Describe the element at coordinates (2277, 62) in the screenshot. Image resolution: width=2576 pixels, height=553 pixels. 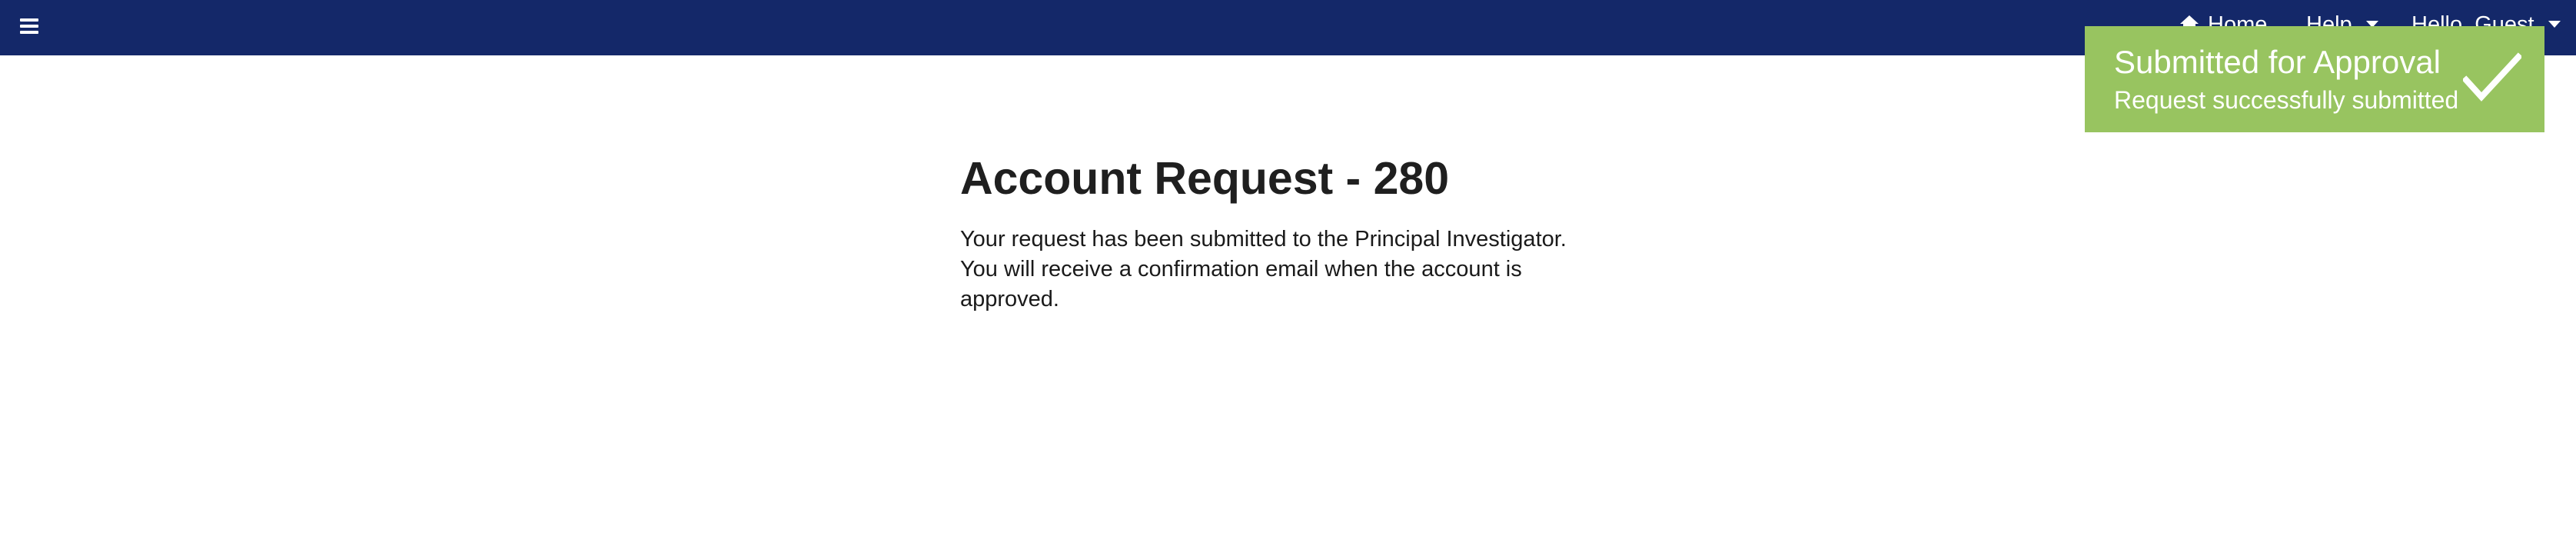
I see `toast-title: Submitted for Approval` at that location.